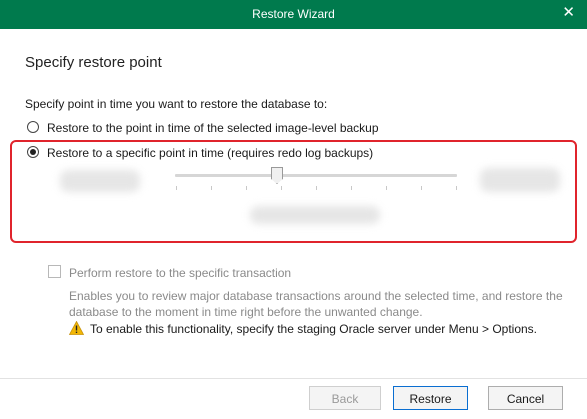  I want to click on specific-transaction-checkbox, so click(54, 271).